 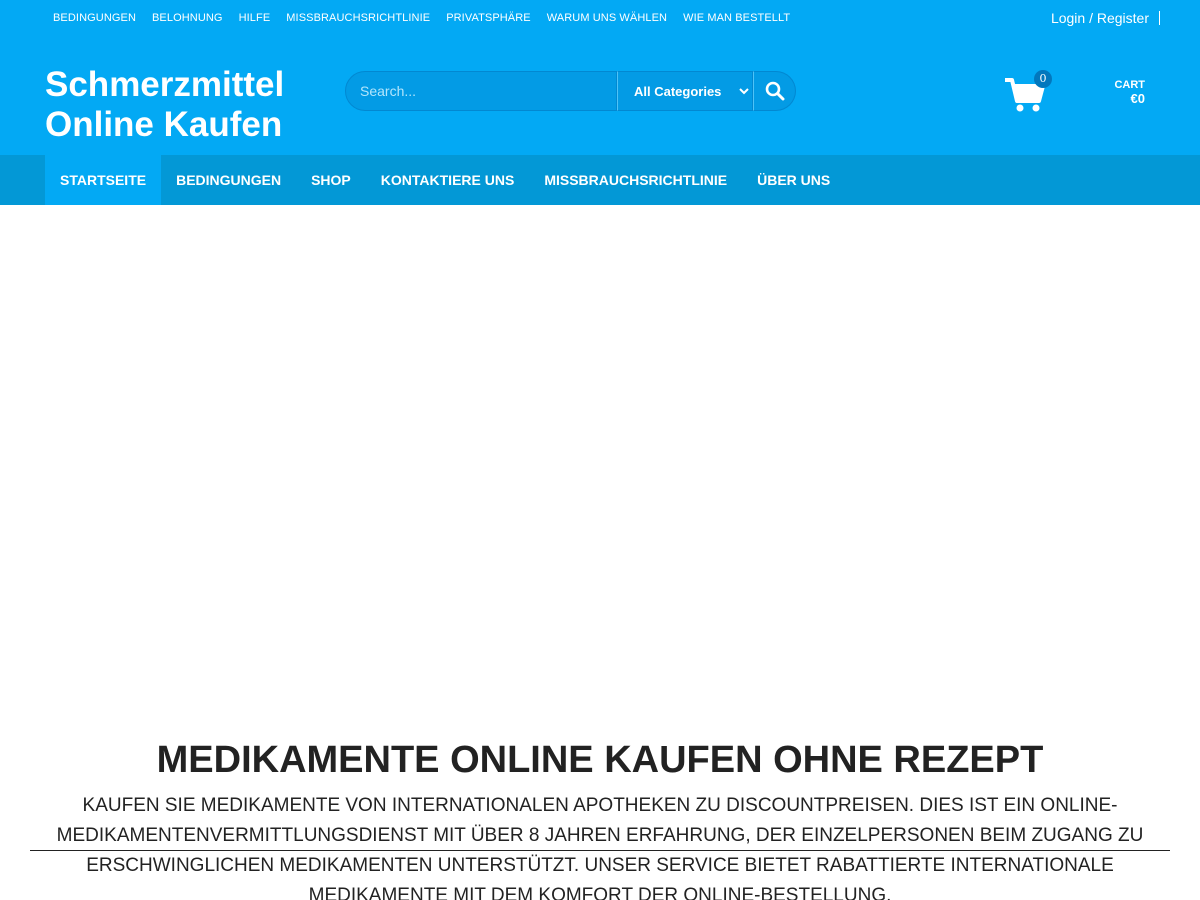 I want to click on nav-item-startseite: STARTSEITE, so click(x=103, y=180).